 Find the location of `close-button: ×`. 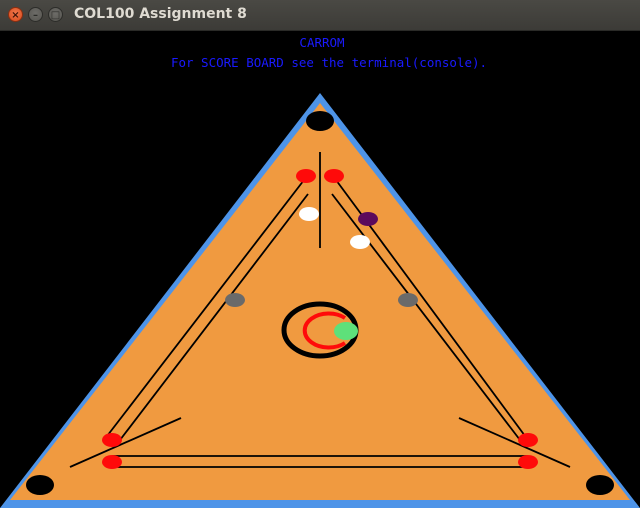

close-button: × is located at coordinates (15, 14).